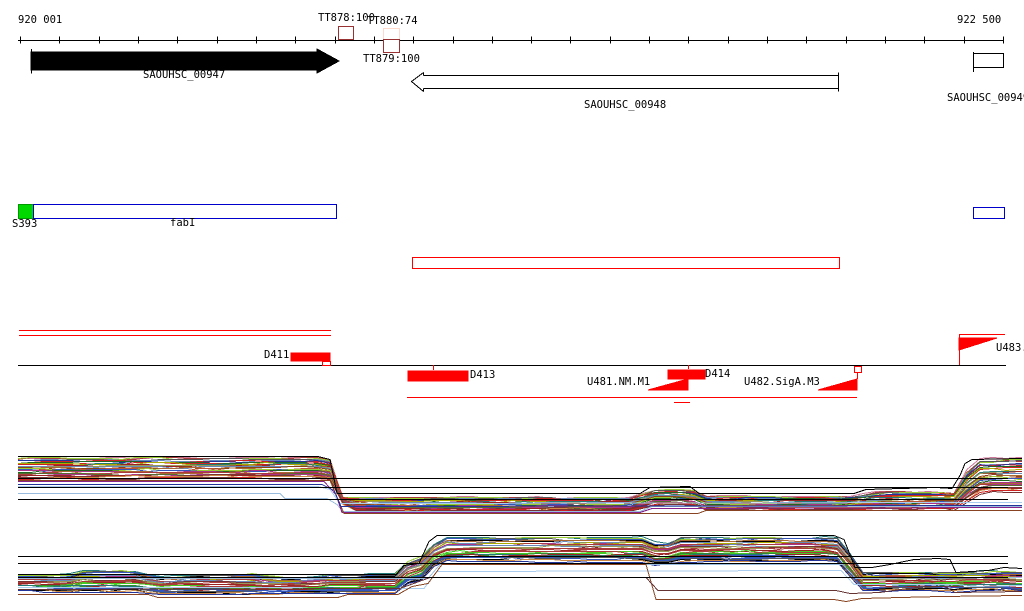 This screenshot has height=611, width=1024. I want to click on feature-u481-ramp, so click(668, 384).